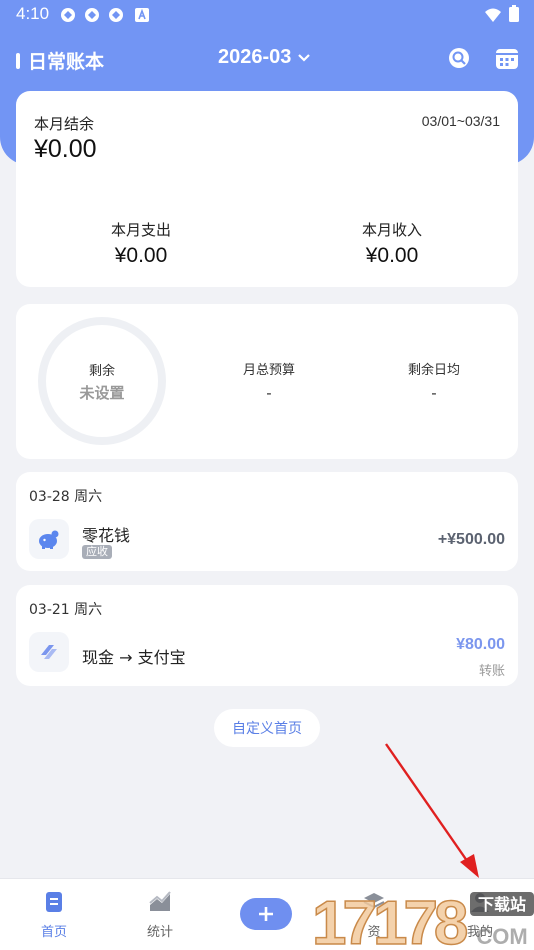  What do you see at coordinates (267, 635) in the screenshot?
I see `day-group: 03-21 周六 现金 → 支付宝 ¥80.00 转账` at bounding box center [267, 635].